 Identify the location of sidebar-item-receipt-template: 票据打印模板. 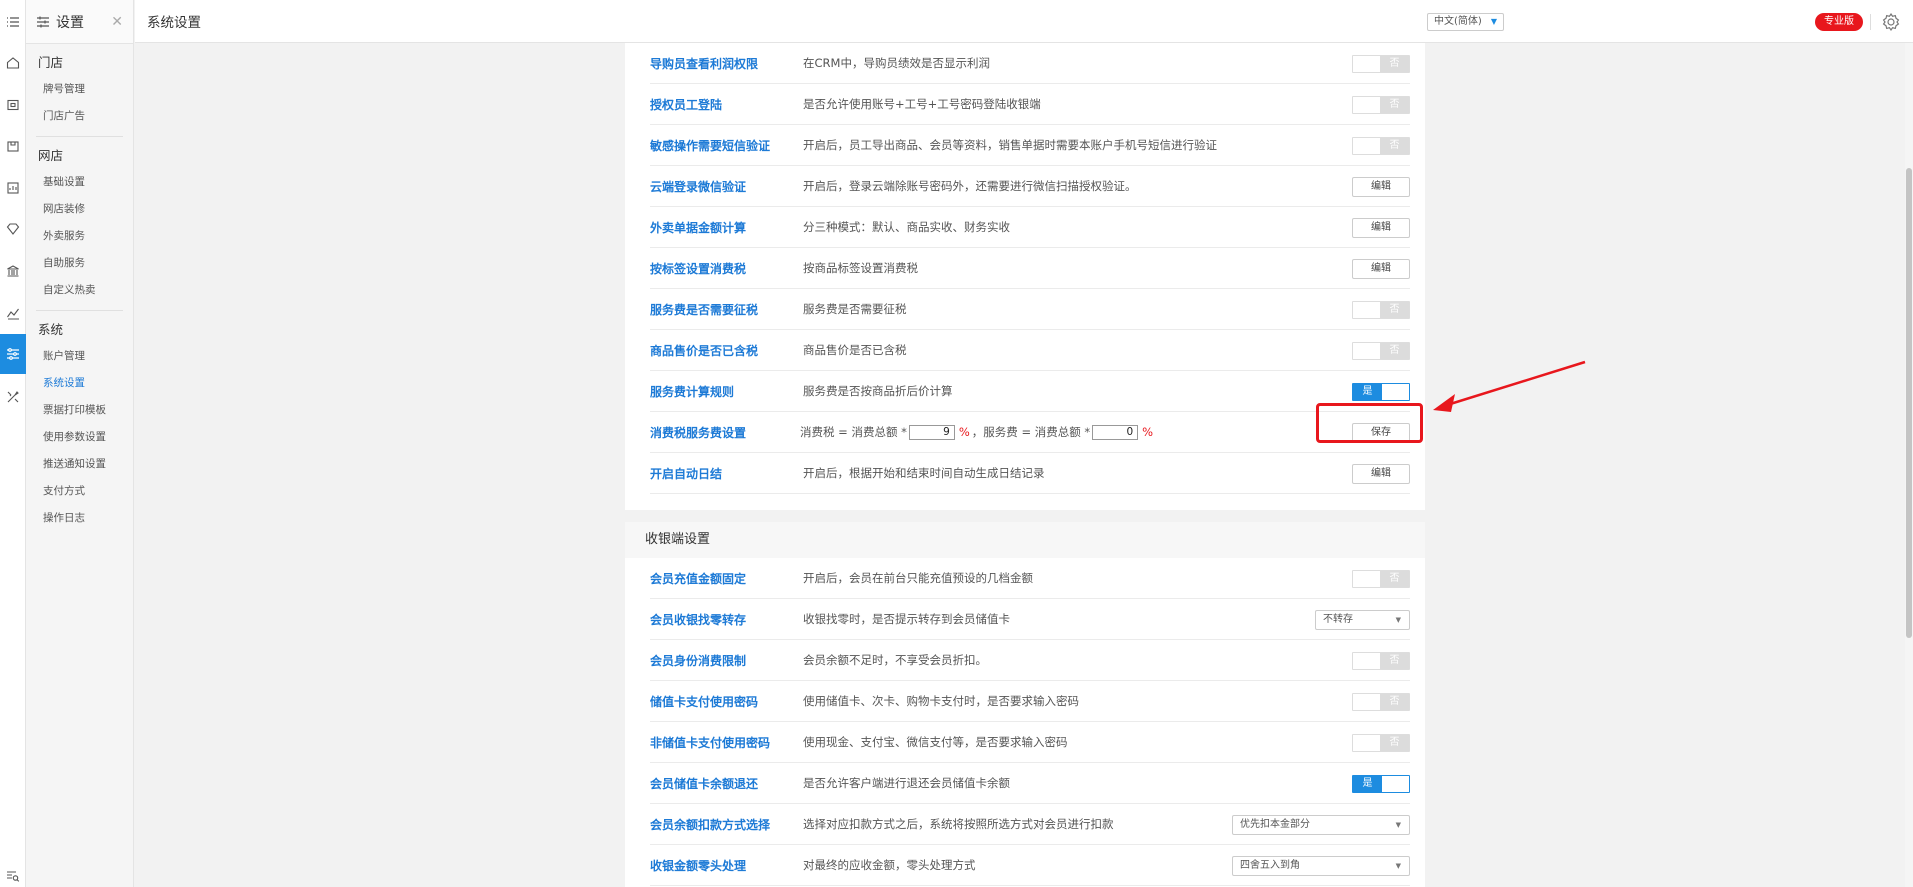
(79, 410).